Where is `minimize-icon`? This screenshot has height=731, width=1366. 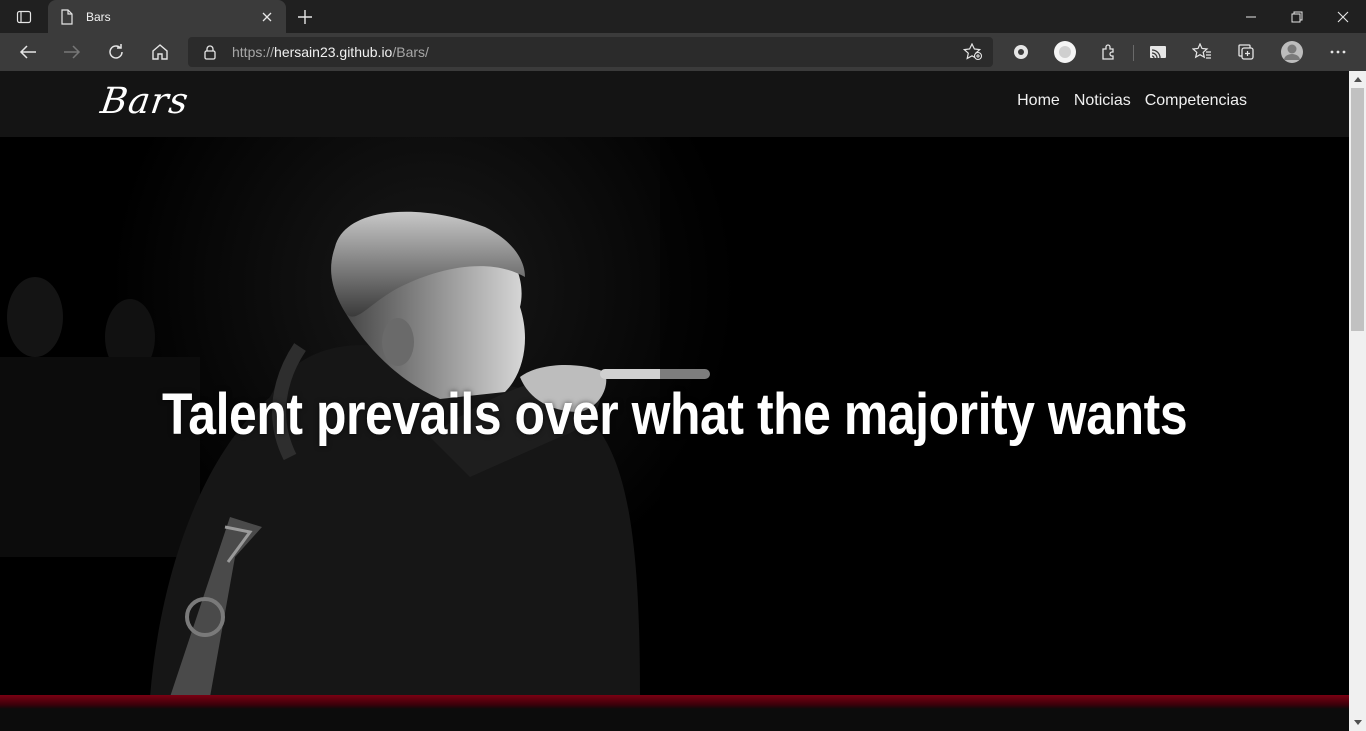
minimize-icon is located at coordinates (1251, 16).